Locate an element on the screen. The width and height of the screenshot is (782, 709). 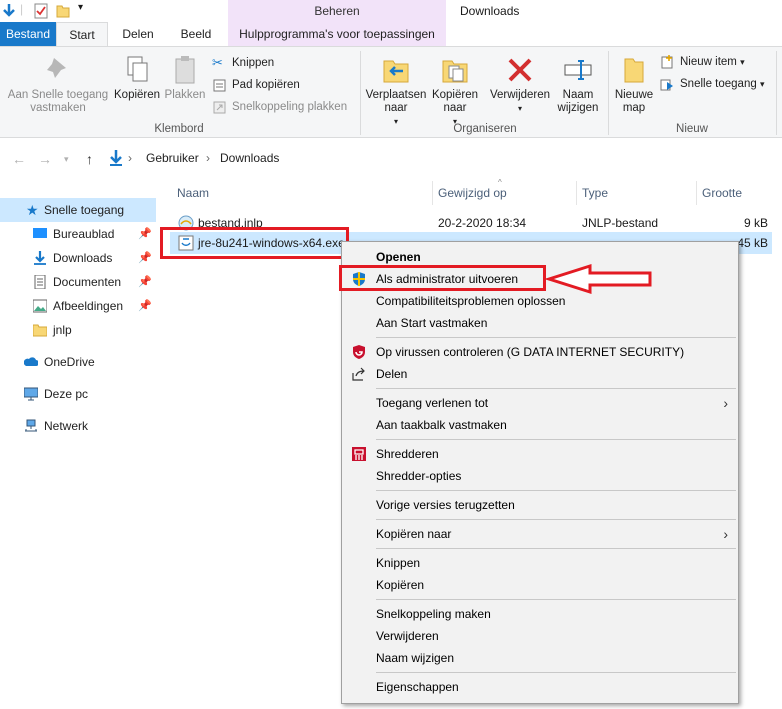
menu-item-rename: Naam wijzigen is located at coordinates (540, 658).